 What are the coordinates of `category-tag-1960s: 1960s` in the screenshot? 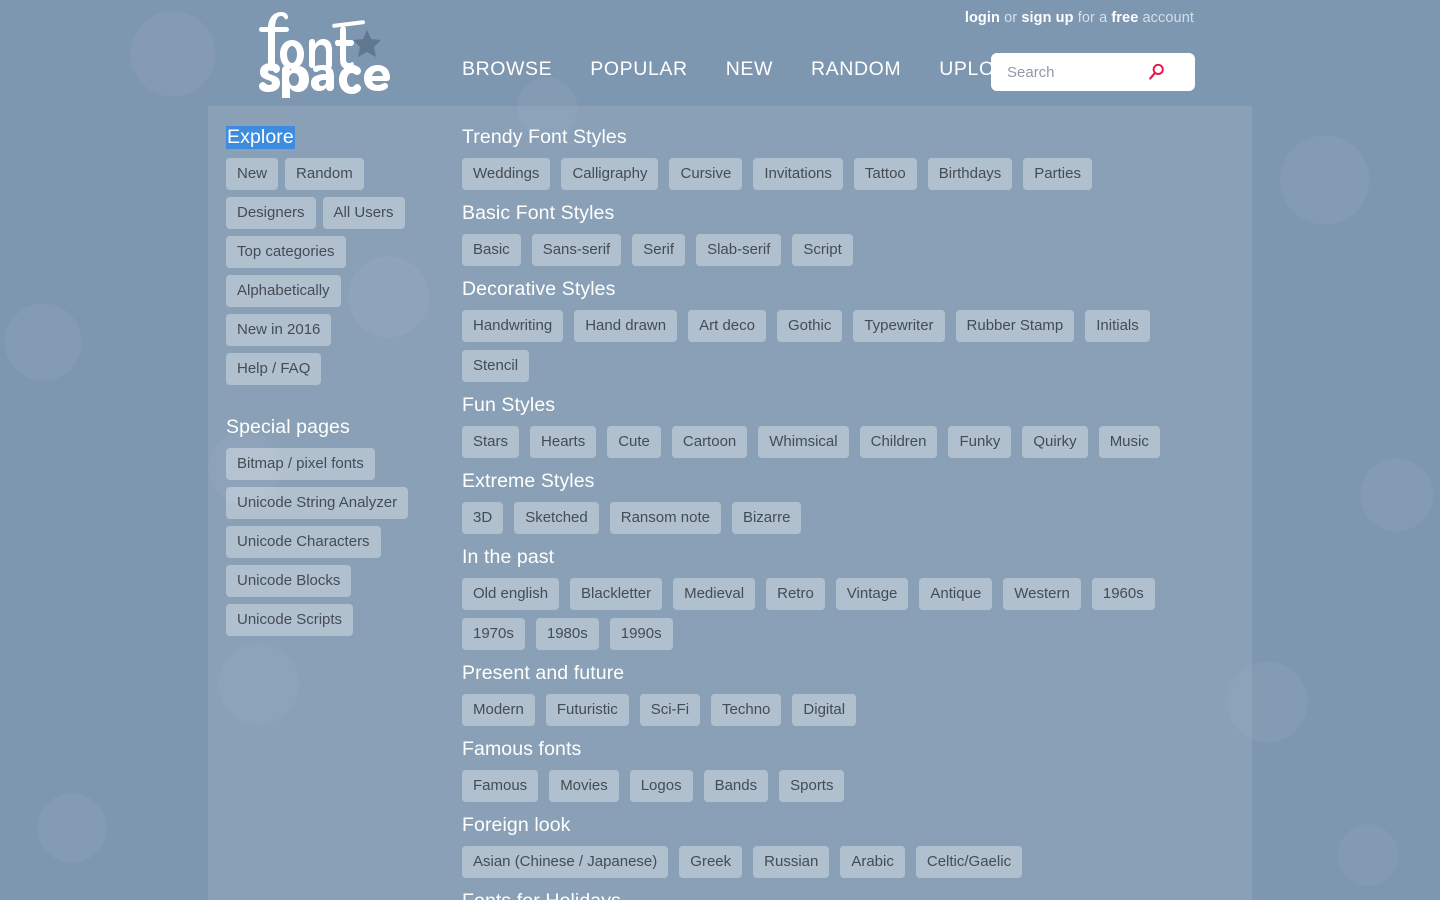 It's located at (1123, 594).